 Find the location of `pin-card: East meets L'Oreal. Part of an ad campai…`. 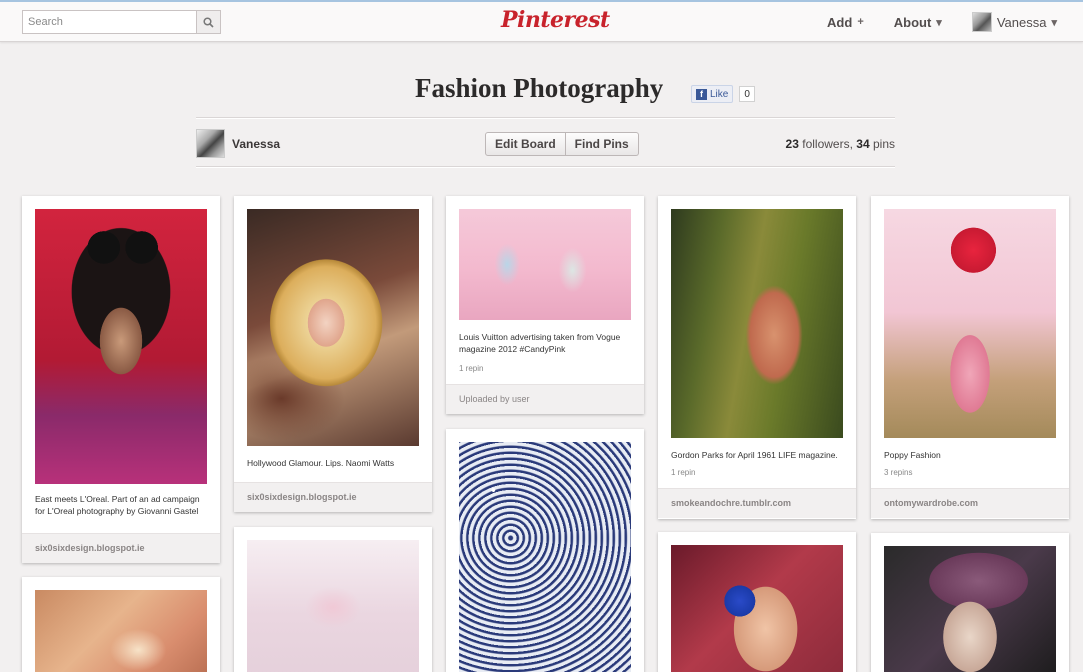

pin-card: East meets L'Oreal. Part of an ad campai… is located at coordinates (121, 379).